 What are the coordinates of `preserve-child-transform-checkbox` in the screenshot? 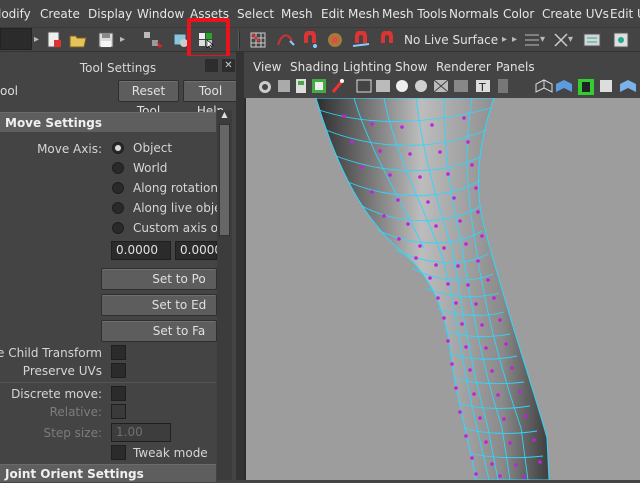 It's located at (118, 352).